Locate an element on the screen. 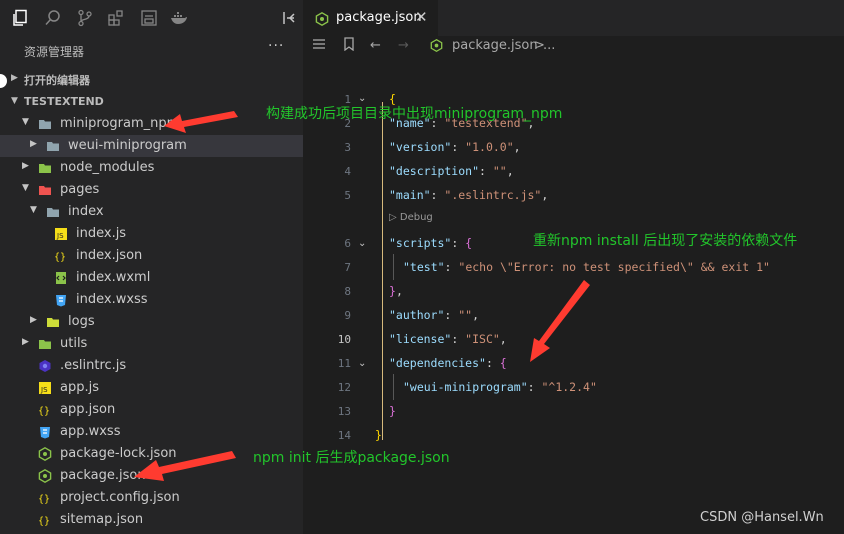 The width and height of the screenshot is (844, 534). tree-item-sitemap-json: {} sitemap.json is located at coordinates (151, 520).